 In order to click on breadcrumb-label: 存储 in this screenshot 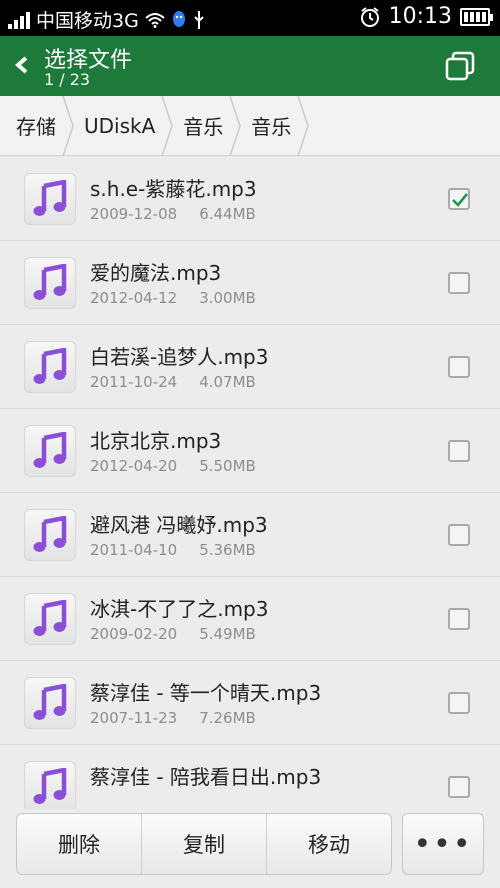, I will do `click(36, 127)`.